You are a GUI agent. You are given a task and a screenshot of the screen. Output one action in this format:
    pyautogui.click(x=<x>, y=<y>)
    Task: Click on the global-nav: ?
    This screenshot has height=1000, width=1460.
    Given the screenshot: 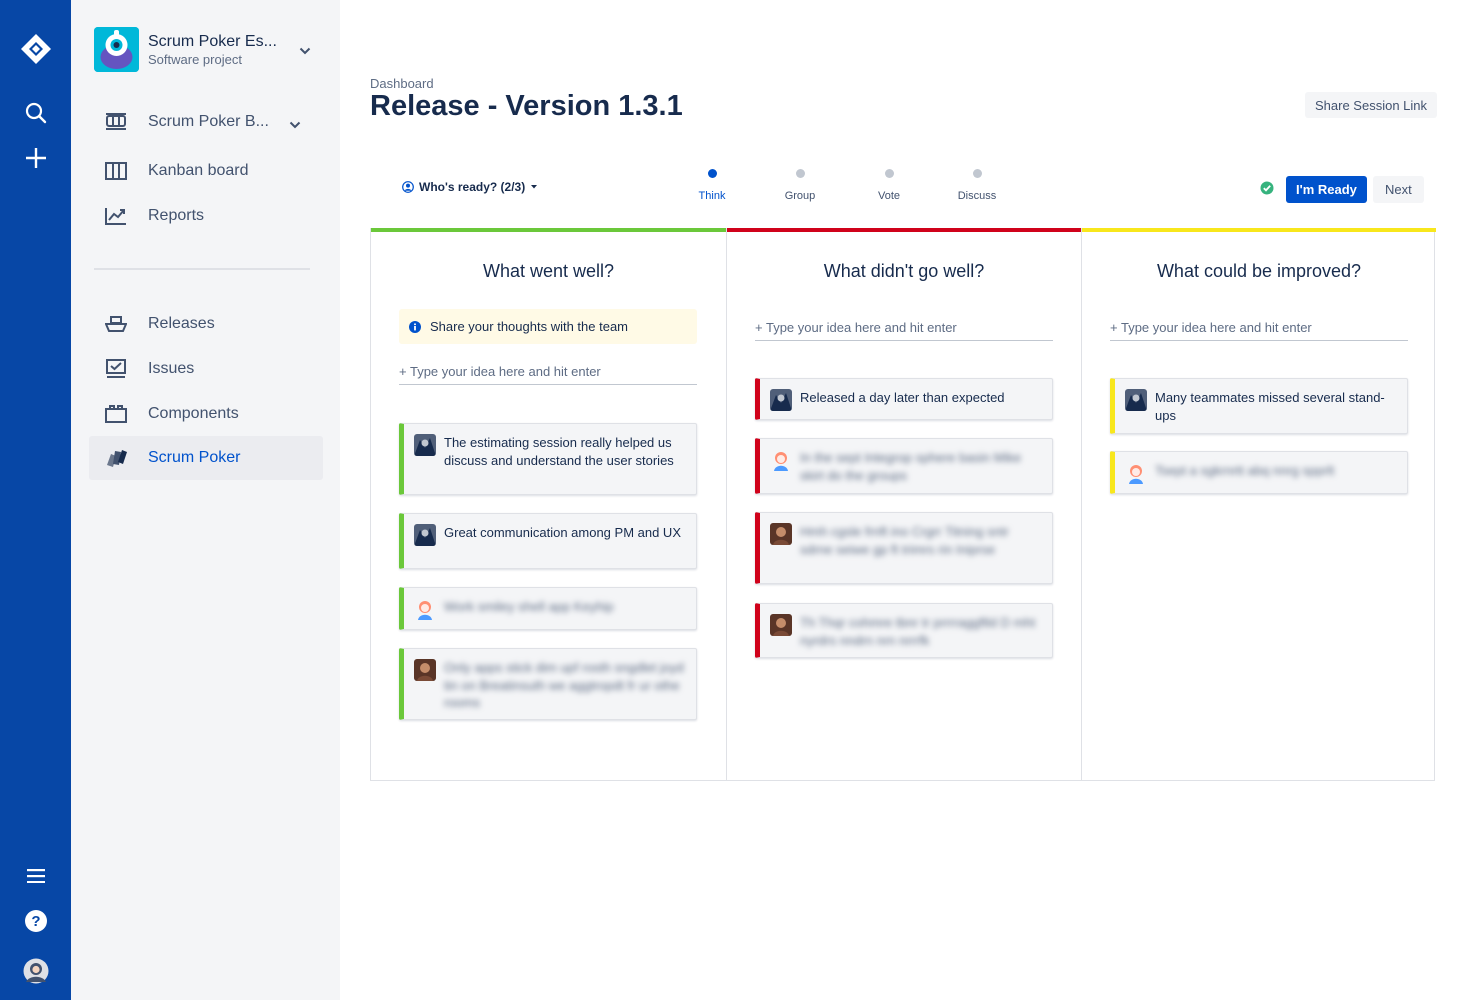 What is the action you would take?
    pyautogui.click(x=35, y=500)
    